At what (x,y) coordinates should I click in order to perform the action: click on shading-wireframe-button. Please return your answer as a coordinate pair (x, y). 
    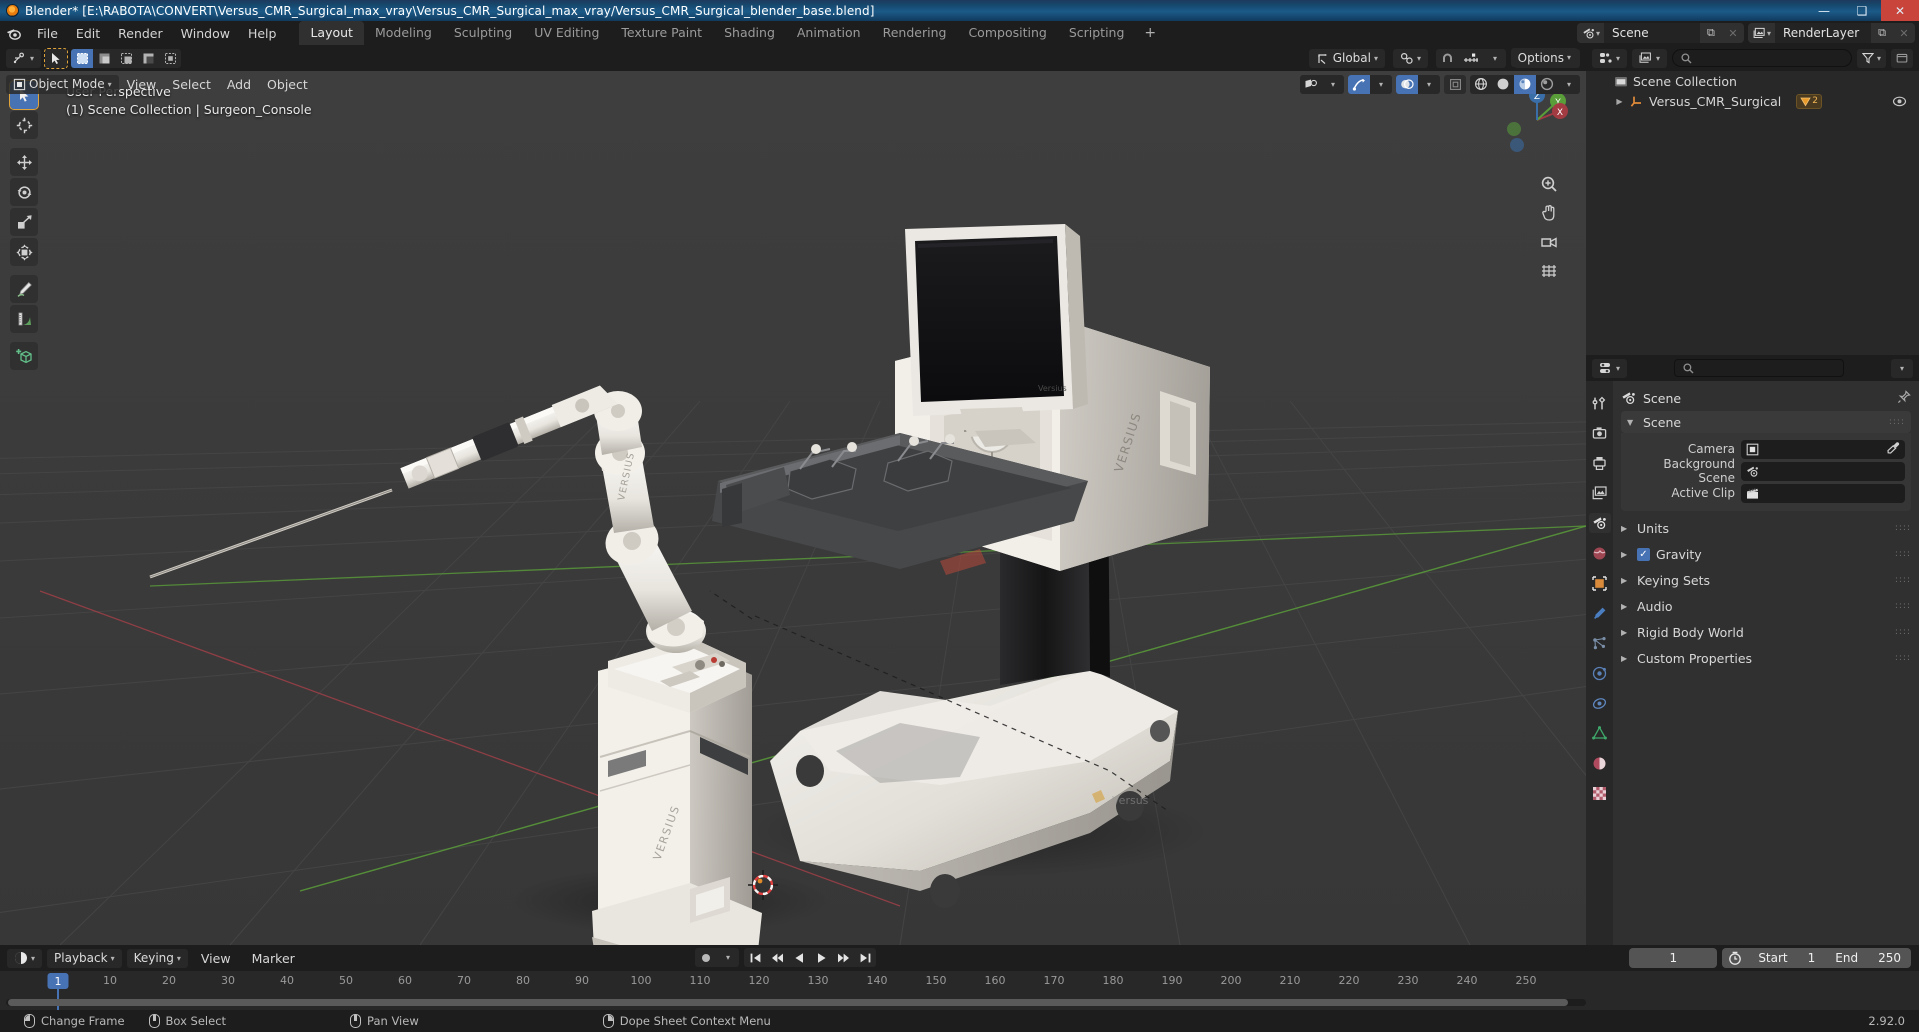
    Looking at the image, I should click on (1481, 84).